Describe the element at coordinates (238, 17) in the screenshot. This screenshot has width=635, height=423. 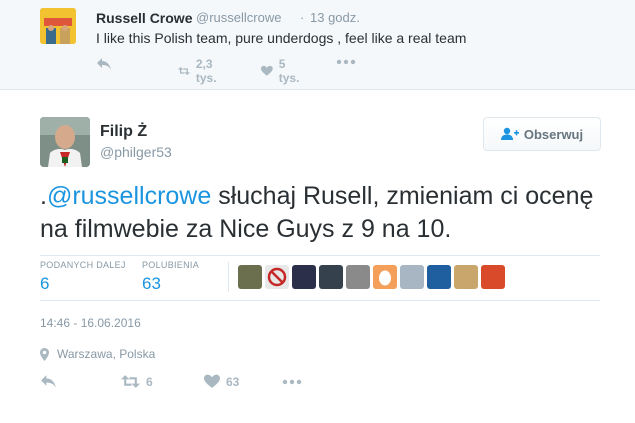
I see `author-handle: @russellcrowe` at that location.